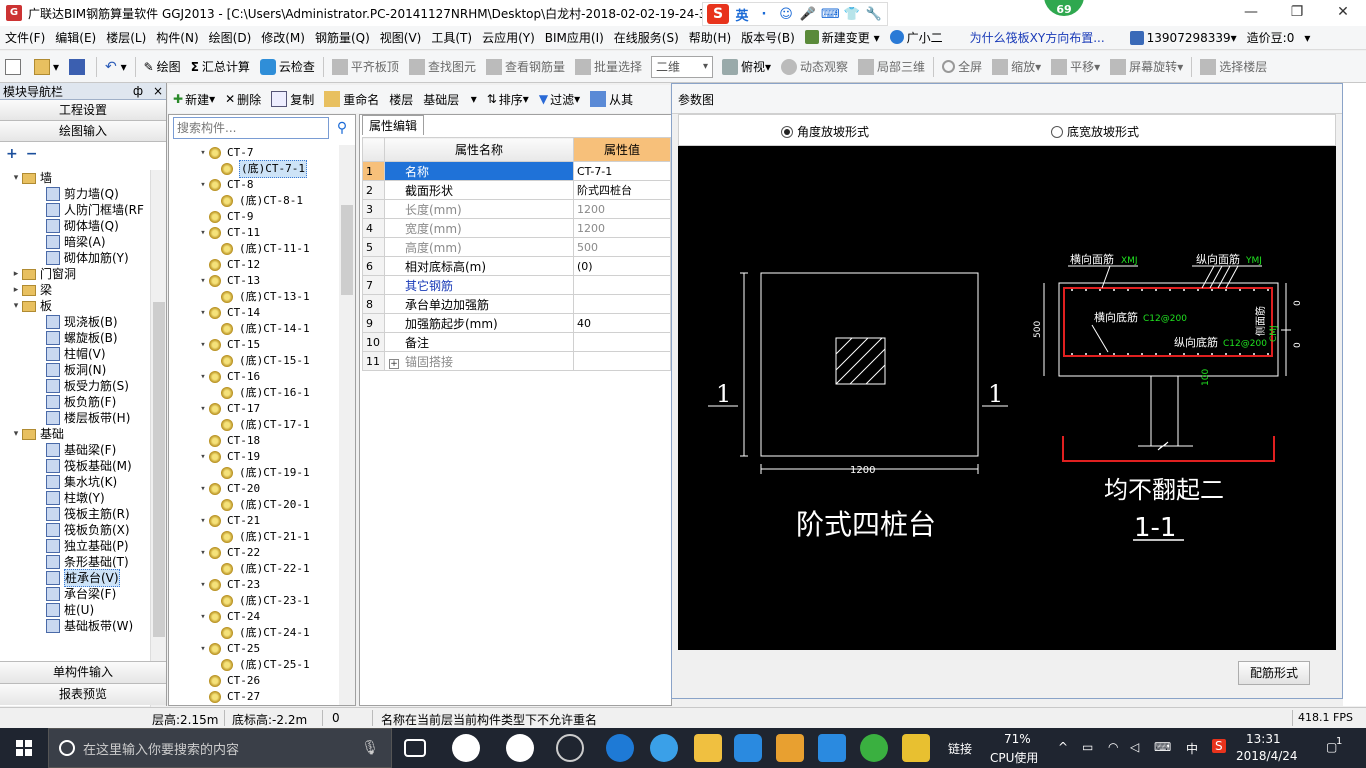 The width and height of the screenshot is (1366, 768). What do you see at coordinates (75, 626) in the screenshot?
I see `tree-item: 基础板带(W)` at bounding box center [75, 626].